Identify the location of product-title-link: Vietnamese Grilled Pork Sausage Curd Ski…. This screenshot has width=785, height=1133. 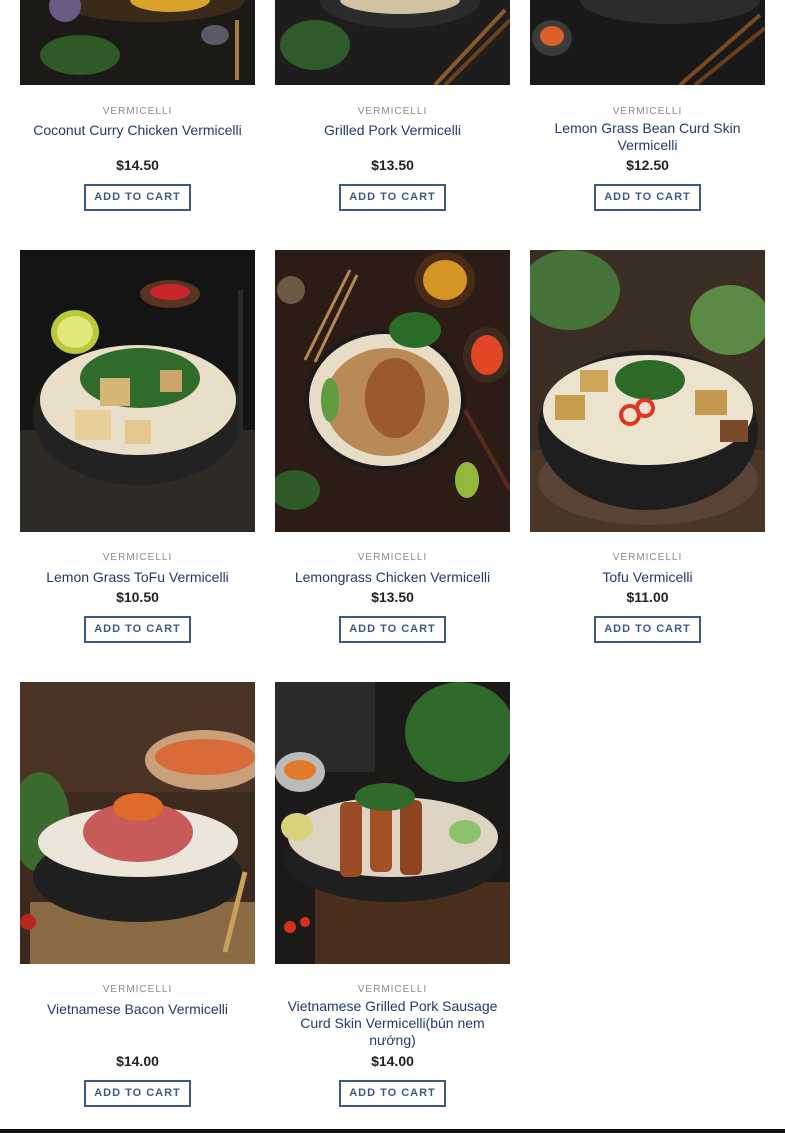
(392, 1023).